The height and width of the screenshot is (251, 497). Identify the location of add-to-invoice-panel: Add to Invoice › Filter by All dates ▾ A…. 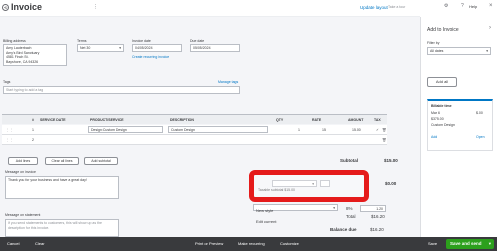
(458, 127).